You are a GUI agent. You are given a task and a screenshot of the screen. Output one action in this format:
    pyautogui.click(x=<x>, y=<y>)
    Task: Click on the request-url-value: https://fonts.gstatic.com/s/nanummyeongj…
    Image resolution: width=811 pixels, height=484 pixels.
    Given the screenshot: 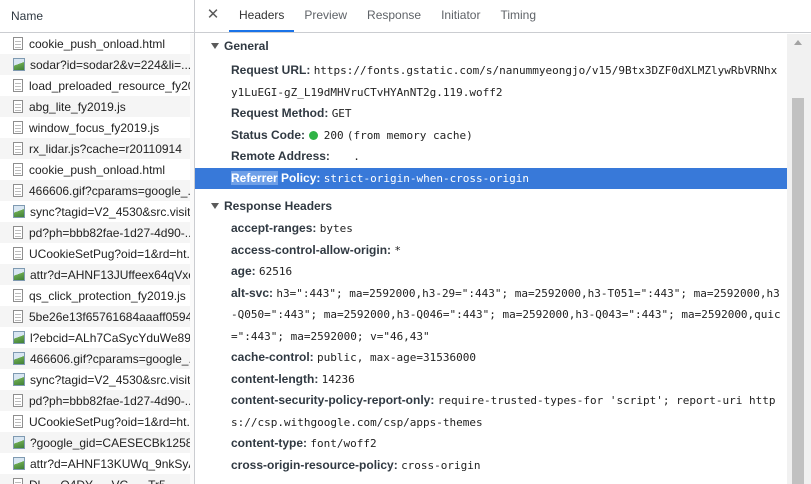 What is the action you would take?
    pyautogui.click(x=504, y=81)
    